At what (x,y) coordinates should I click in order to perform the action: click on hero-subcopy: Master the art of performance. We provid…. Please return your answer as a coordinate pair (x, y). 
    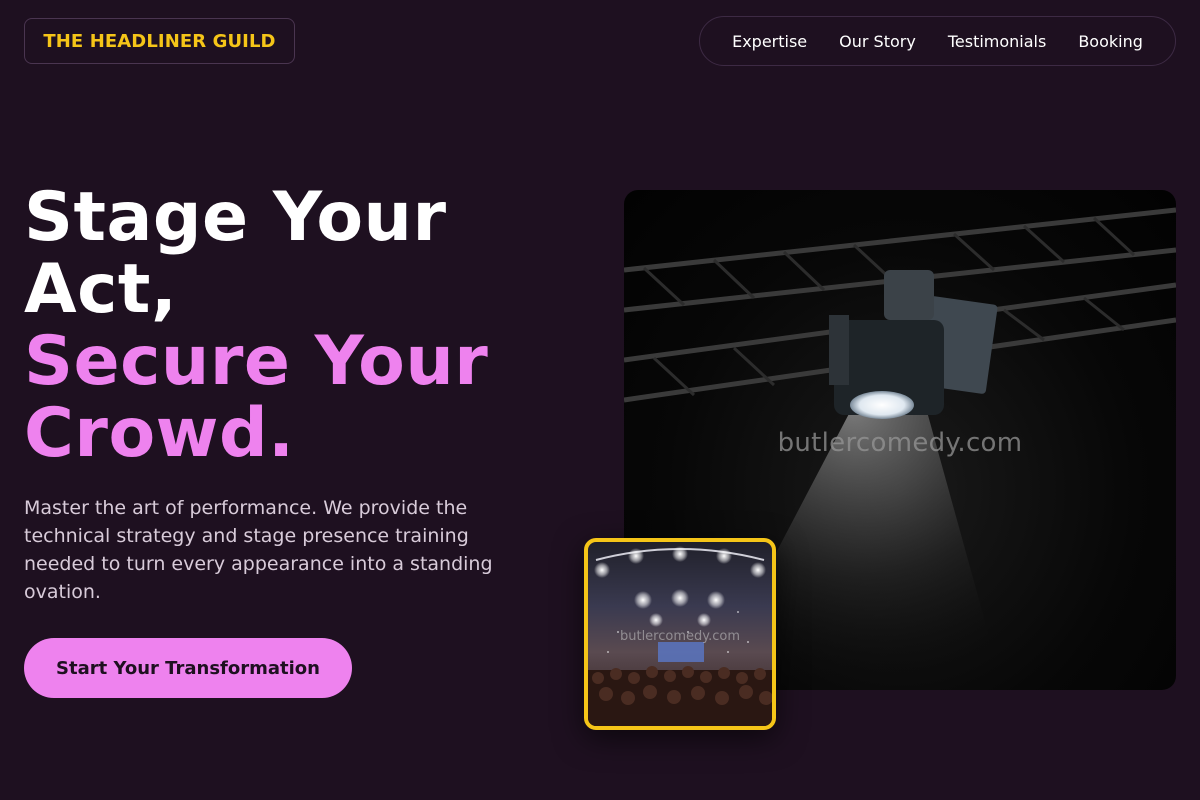
    Looking at the image, I should click on (258, 550).